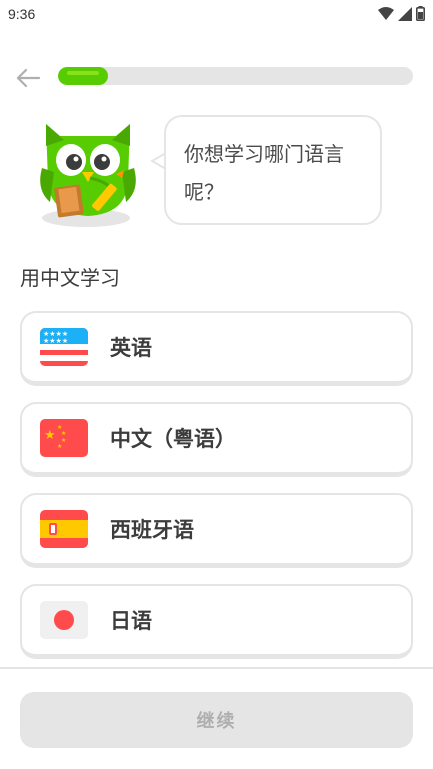  What do you see at coordinates (264, 173) in the screenshot?
I see `speech-text: 你想学习哪门语言呢？` at bounding box center [264, 173].